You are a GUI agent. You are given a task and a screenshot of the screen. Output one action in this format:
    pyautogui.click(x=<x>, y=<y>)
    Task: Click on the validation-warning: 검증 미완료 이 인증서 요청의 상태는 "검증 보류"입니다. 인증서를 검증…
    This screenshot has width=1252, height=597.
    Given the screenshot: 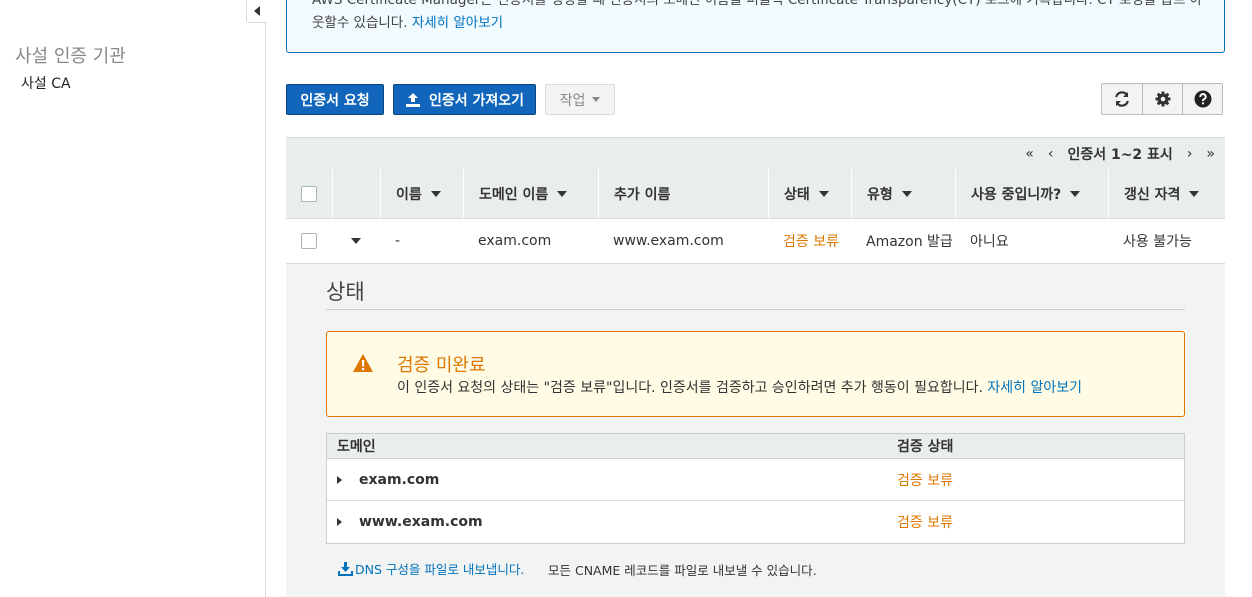 What is the action you would take?
    pyautogui.click(x=755, y=374)
    